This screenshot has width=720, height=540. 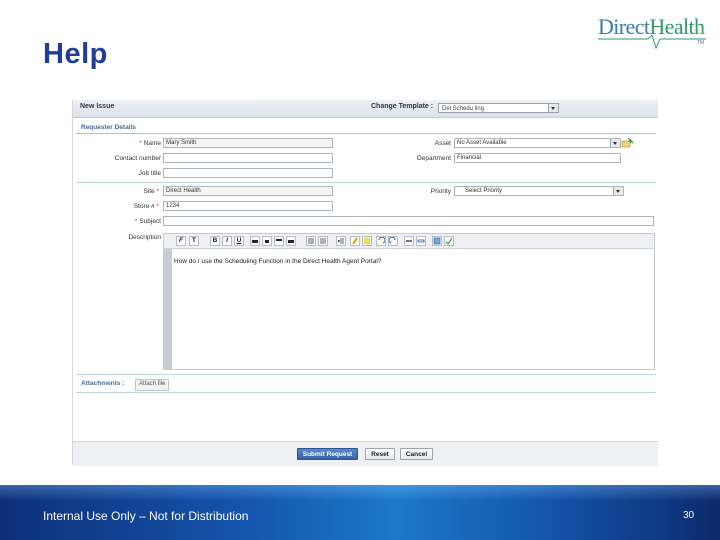 I want to click on template-select: Del Schedu ling, so click(x=498, y=108).